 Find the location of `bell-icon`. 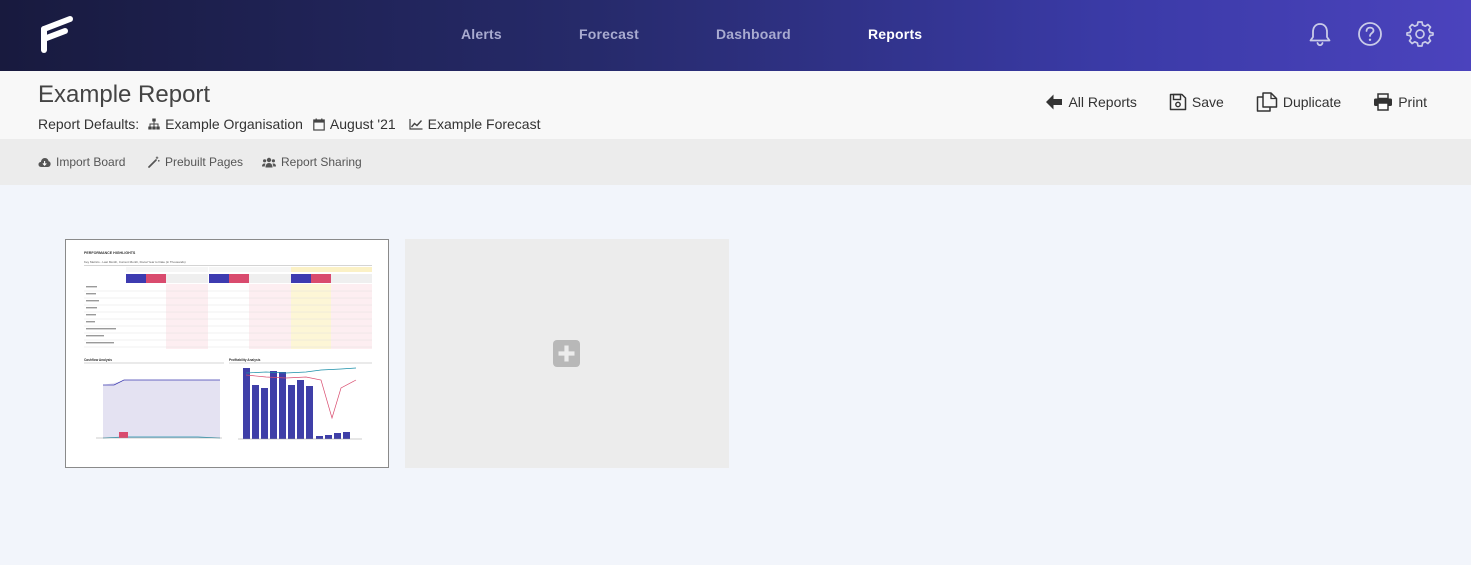

bell-icon is located at coordinates (1320, 34).